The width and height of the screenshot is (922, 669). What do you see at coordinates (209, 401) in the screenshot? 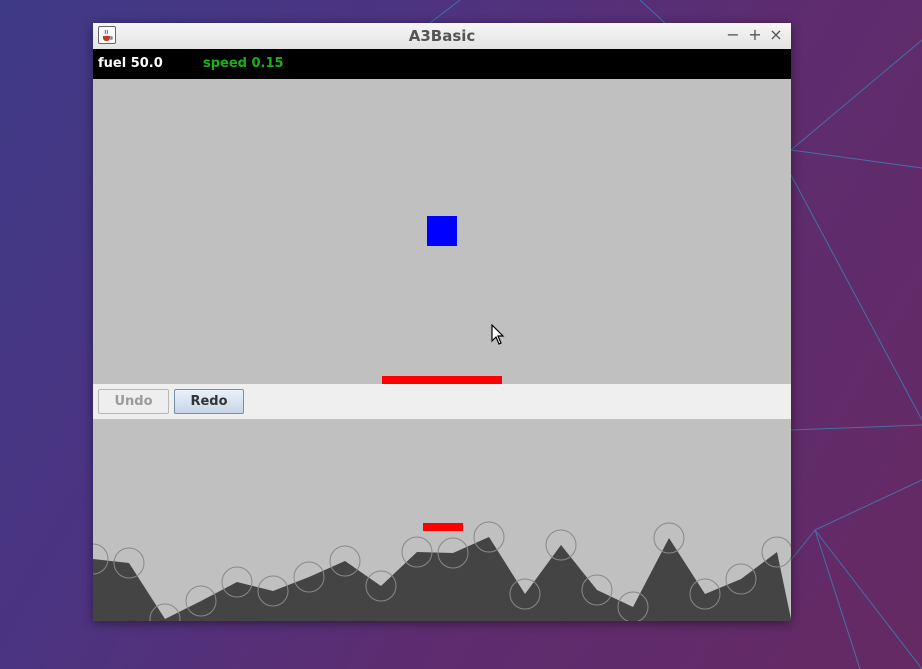
I see `redo-button: Redo` at bounding box center [209, 401].